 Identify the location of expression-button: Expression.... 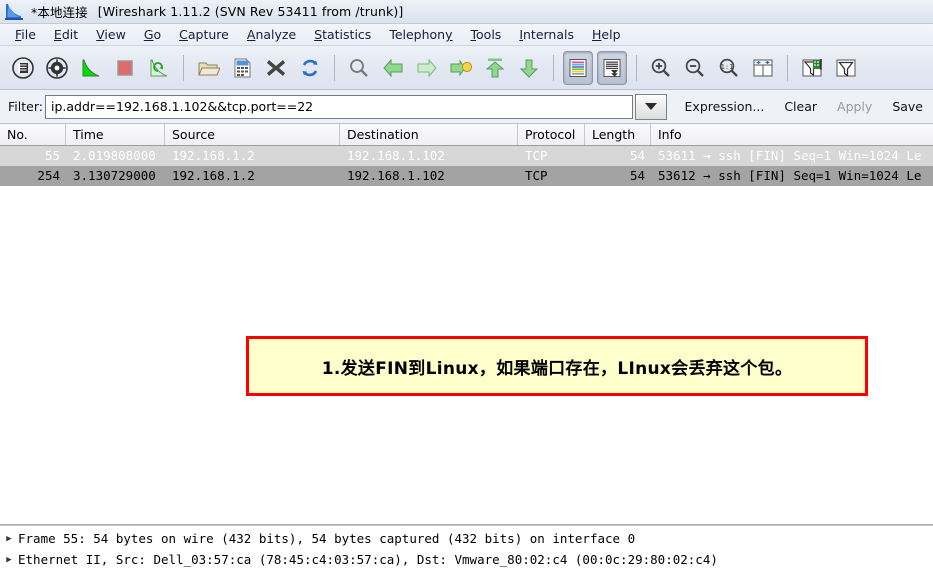
(725, 106).